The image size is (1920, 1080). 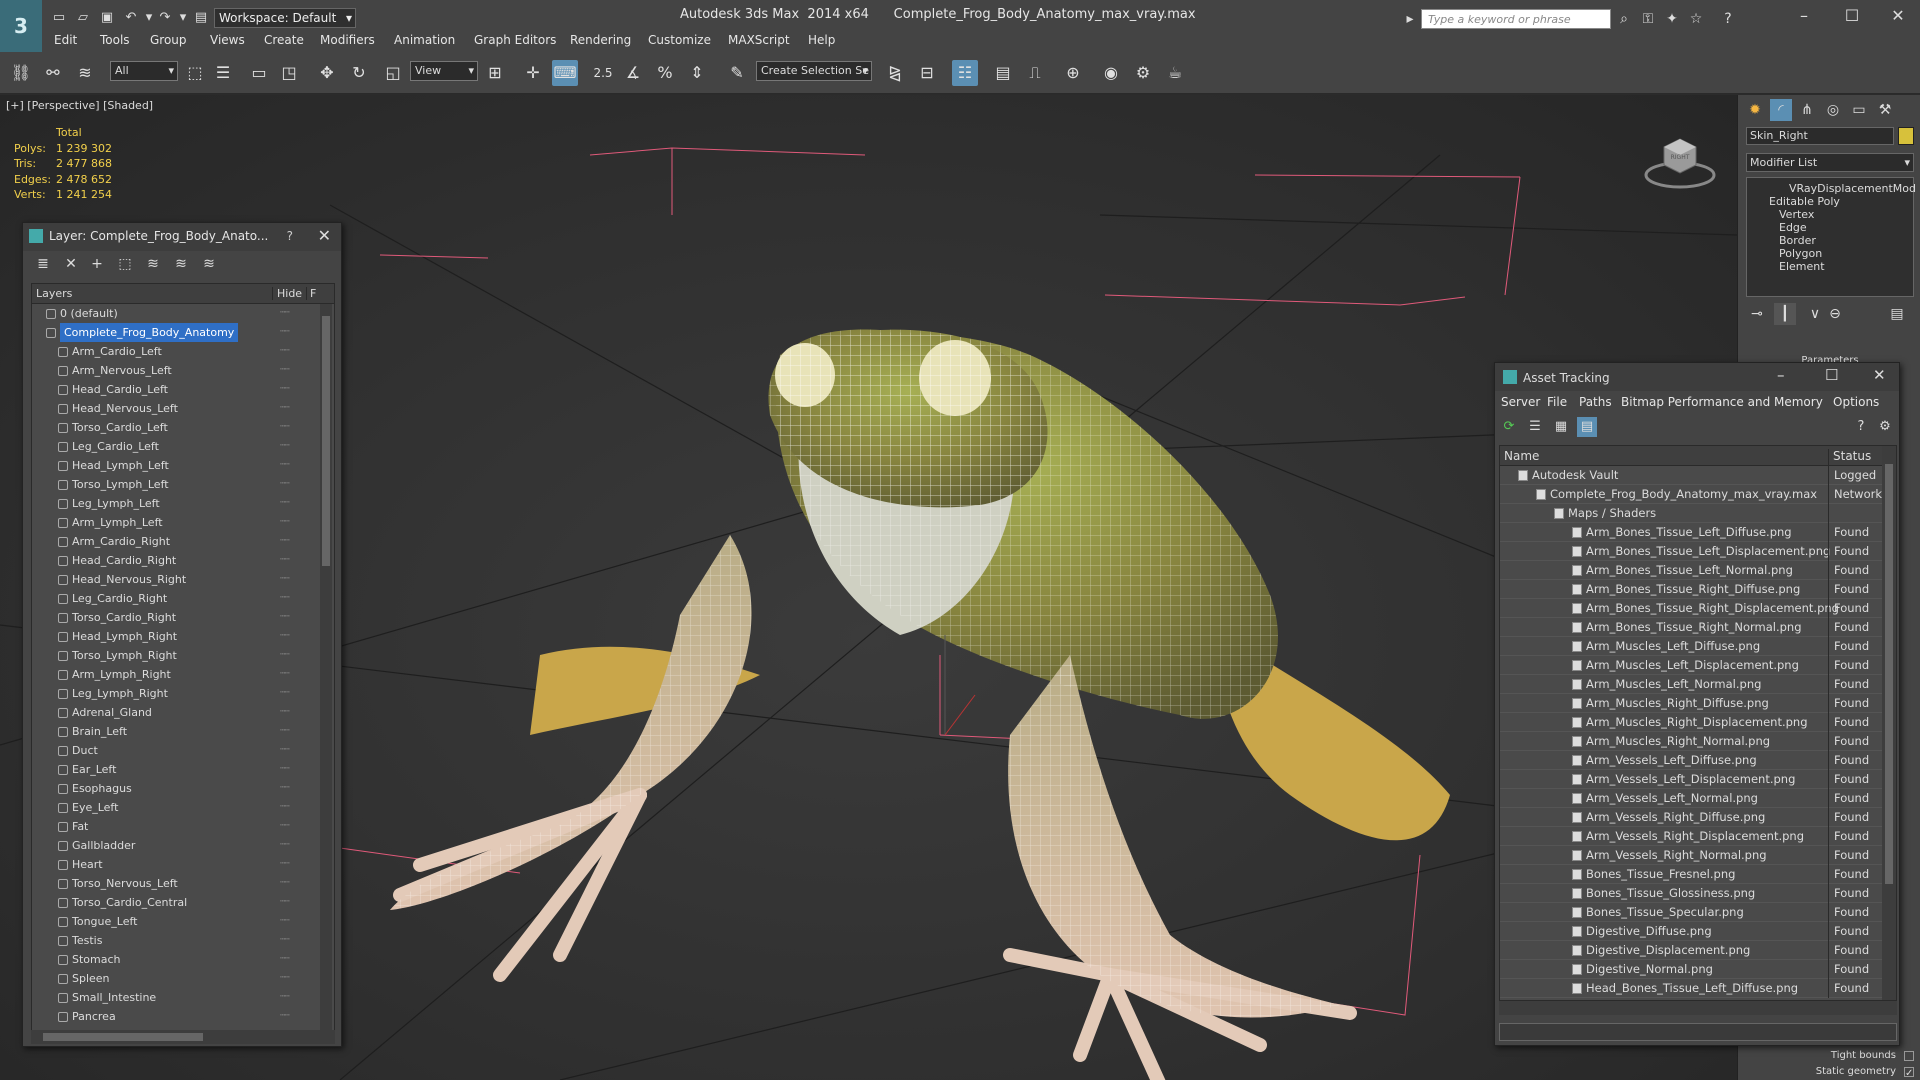 I want to click on layer-row: Head_Nervous_Left ┄┄, so click(x=183, y=408).